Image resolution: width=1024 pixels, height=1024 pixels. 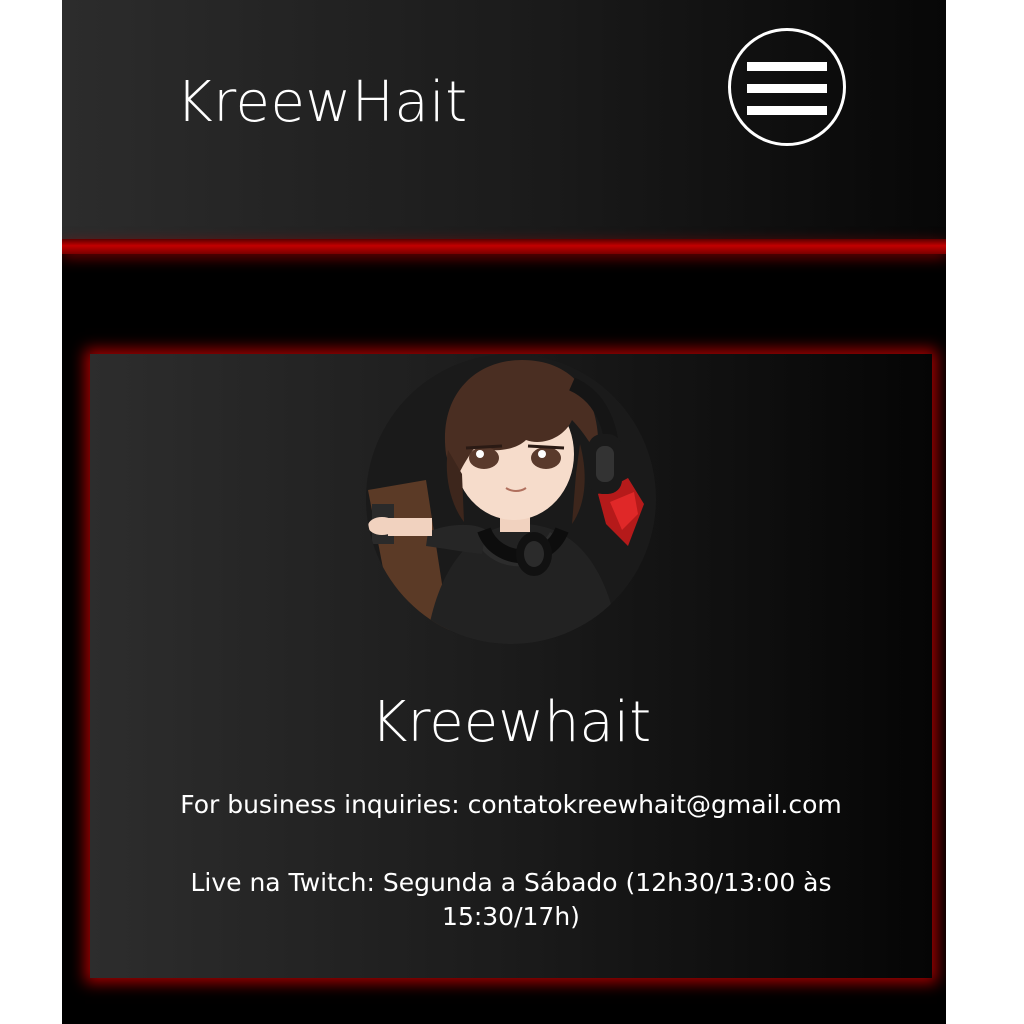 I want to click on site-title: KreewHait, so click(x=322, y=102).